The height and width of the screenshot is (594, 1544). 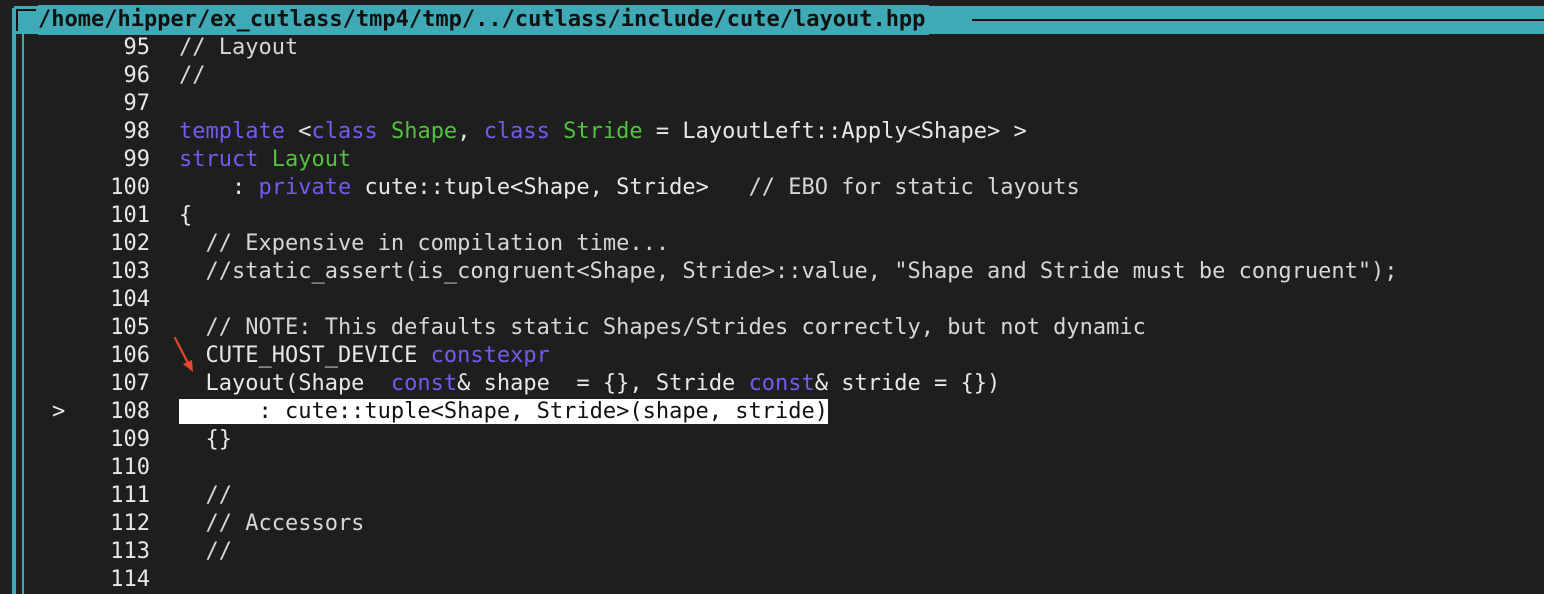 I want to click on source-line: 97, so click(x=772, y=104).